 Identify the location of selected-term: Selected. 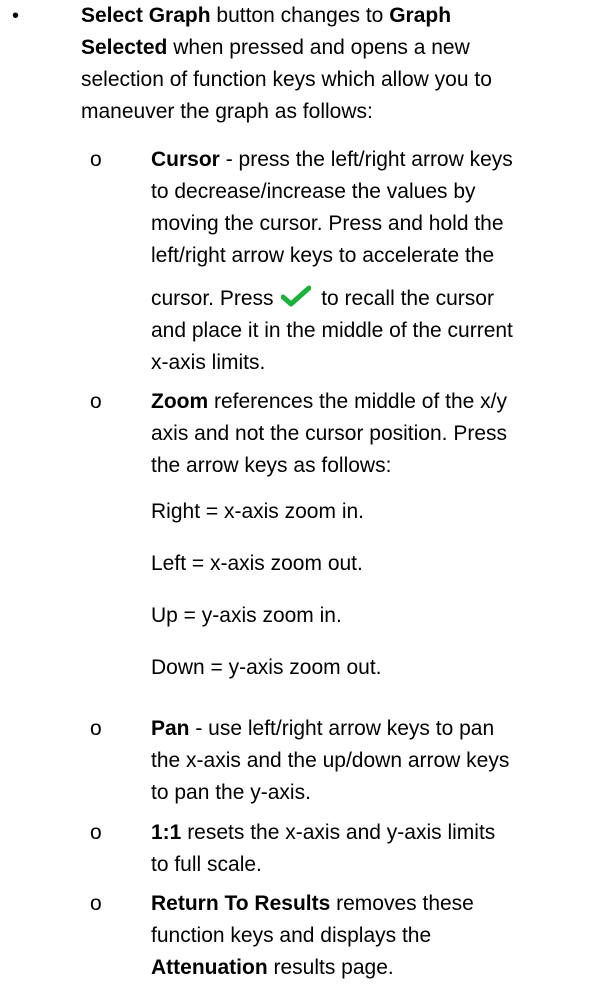
(124, 47).